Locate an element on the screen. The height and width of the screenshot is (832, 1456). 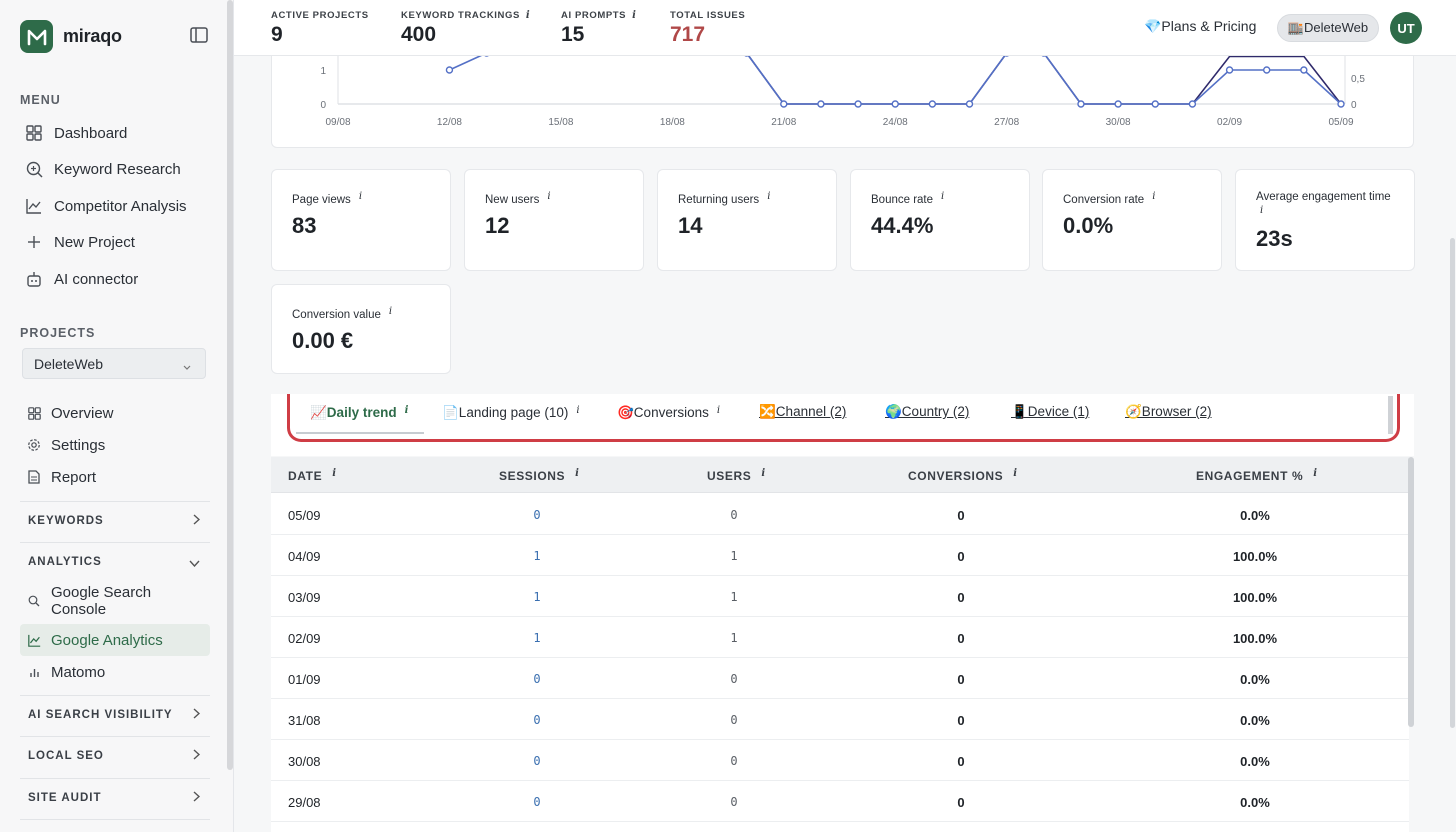
x-tick-label: 05/09 is located at coordinates (1340, 122).